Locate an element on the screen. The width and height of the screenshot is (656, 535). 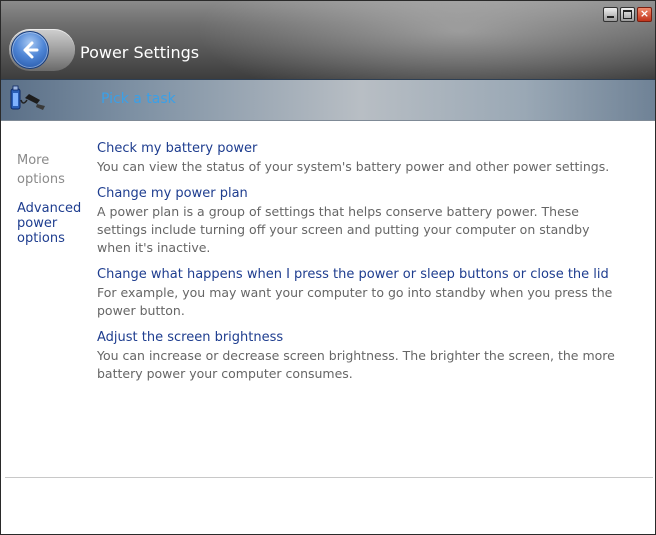
battery-plug-icon is located at coordinates (27, 97).